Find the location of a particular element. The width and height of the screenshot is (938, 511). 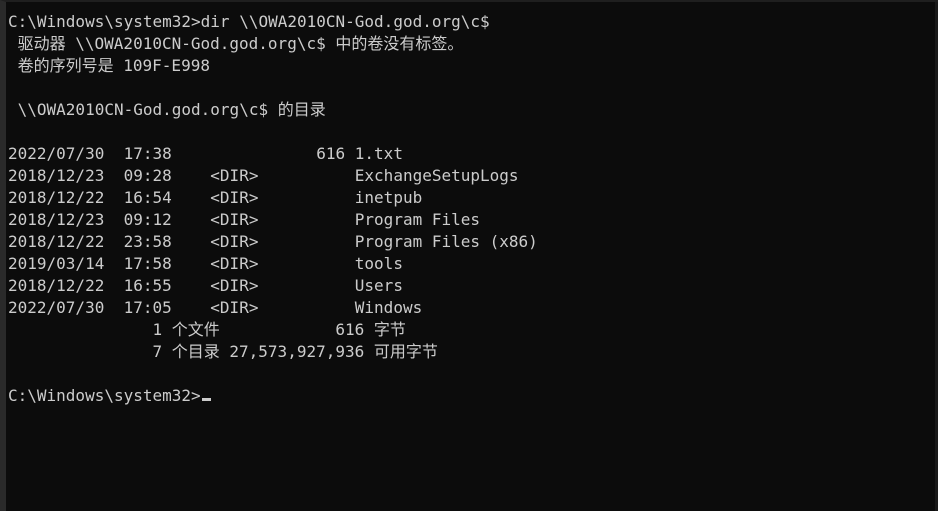

file-summary-line: 1 个文件 616 字节 is located at coordinates (207, 329).